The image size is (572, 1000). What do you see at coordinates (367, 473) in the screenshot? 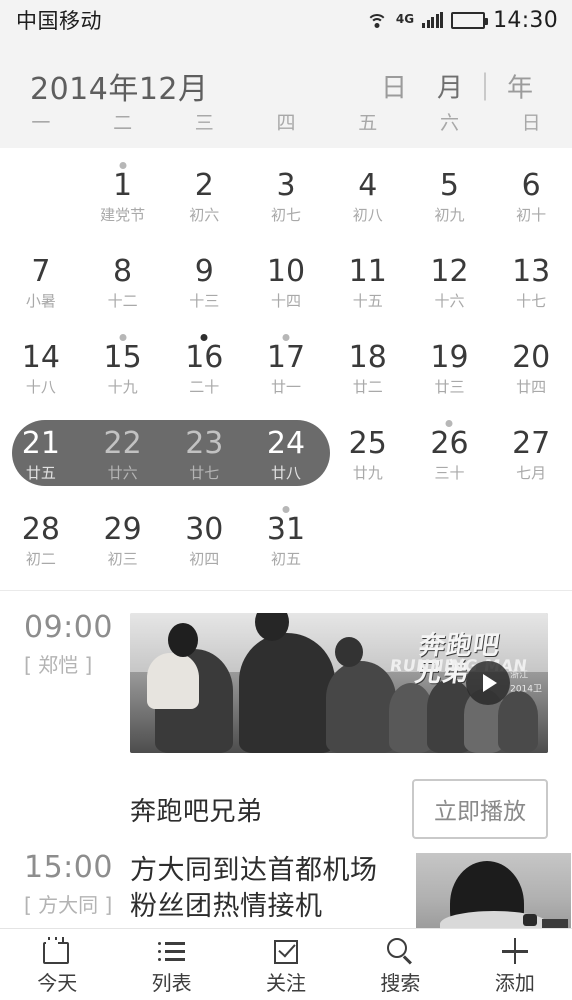
I see `day-lunar: 廿九` at bounding box center [367, 473].